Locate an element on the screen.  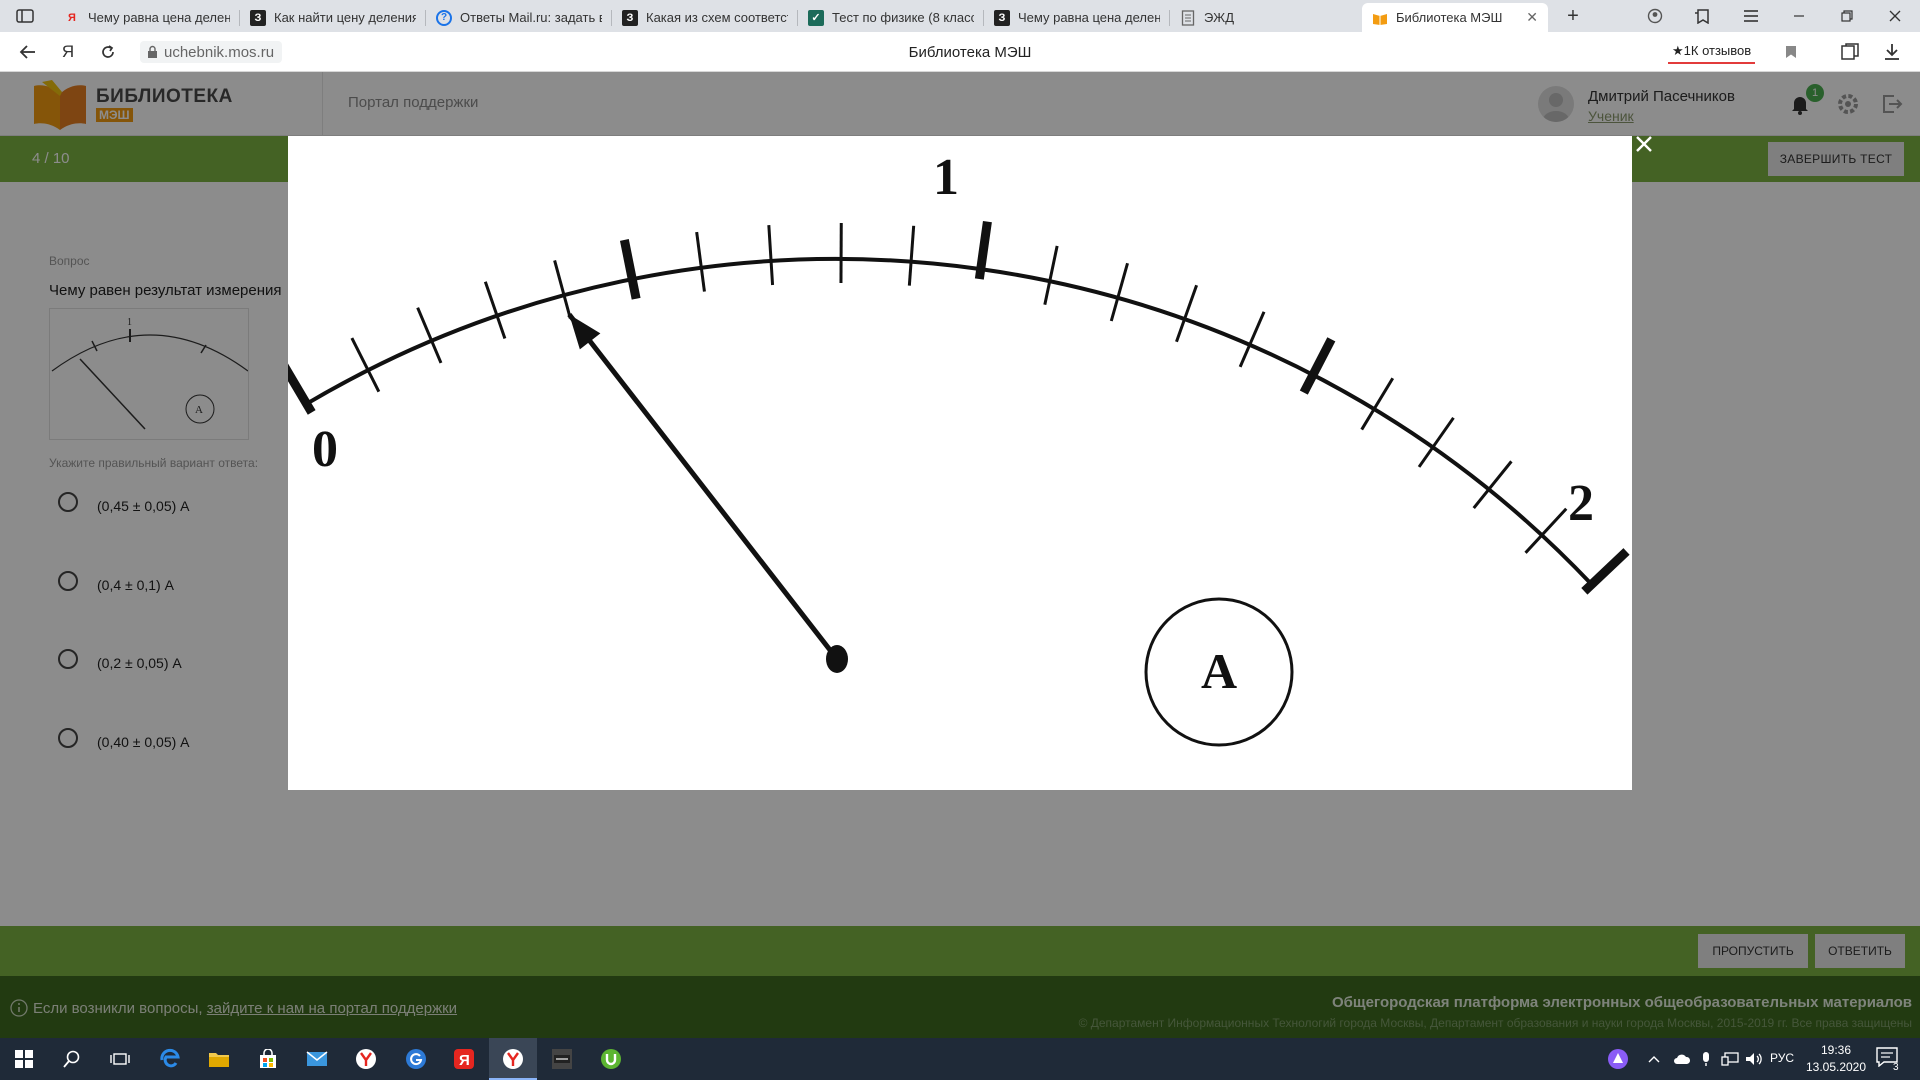
scale-label-1: 1 is located at coordinates (946, 177).